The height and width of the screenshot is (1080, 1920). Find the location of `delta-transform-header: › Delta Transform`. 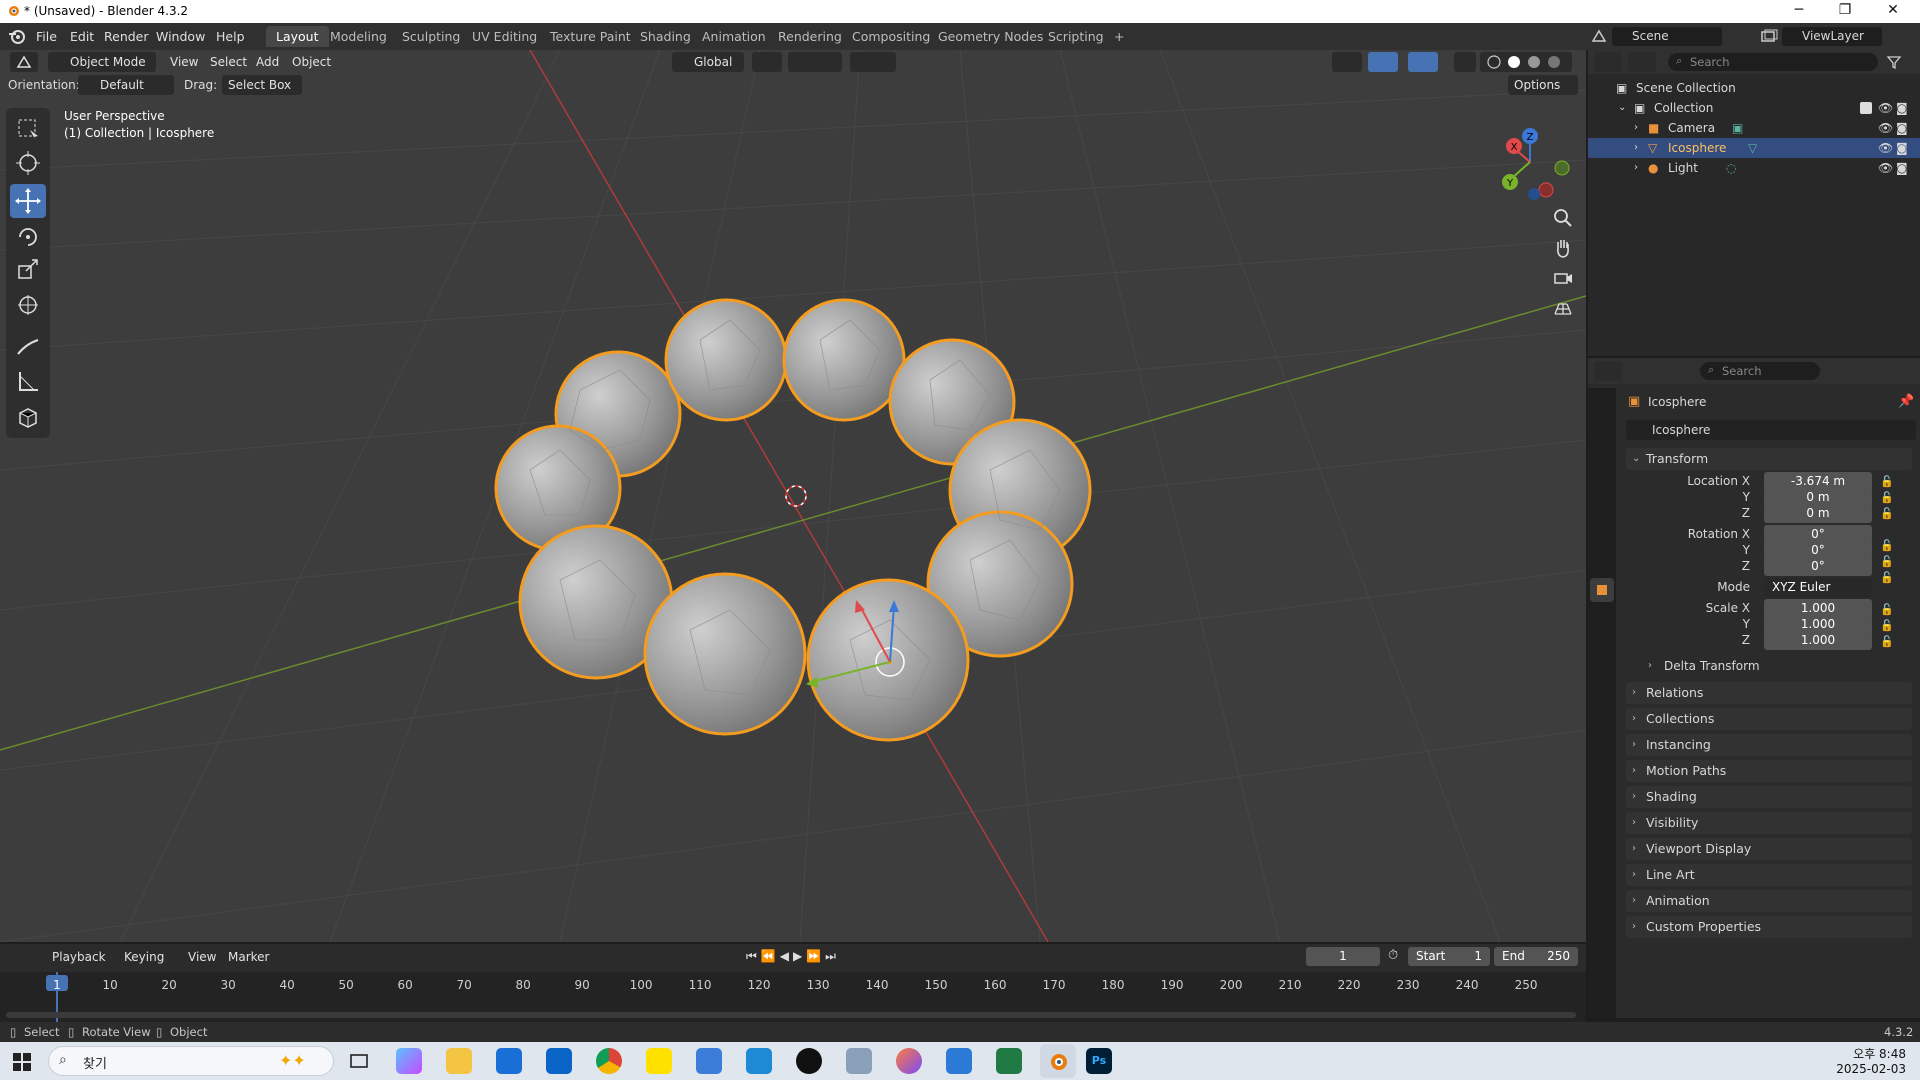

delta-transform-header: › Delta Transform is located at coordinates (1778, 666).